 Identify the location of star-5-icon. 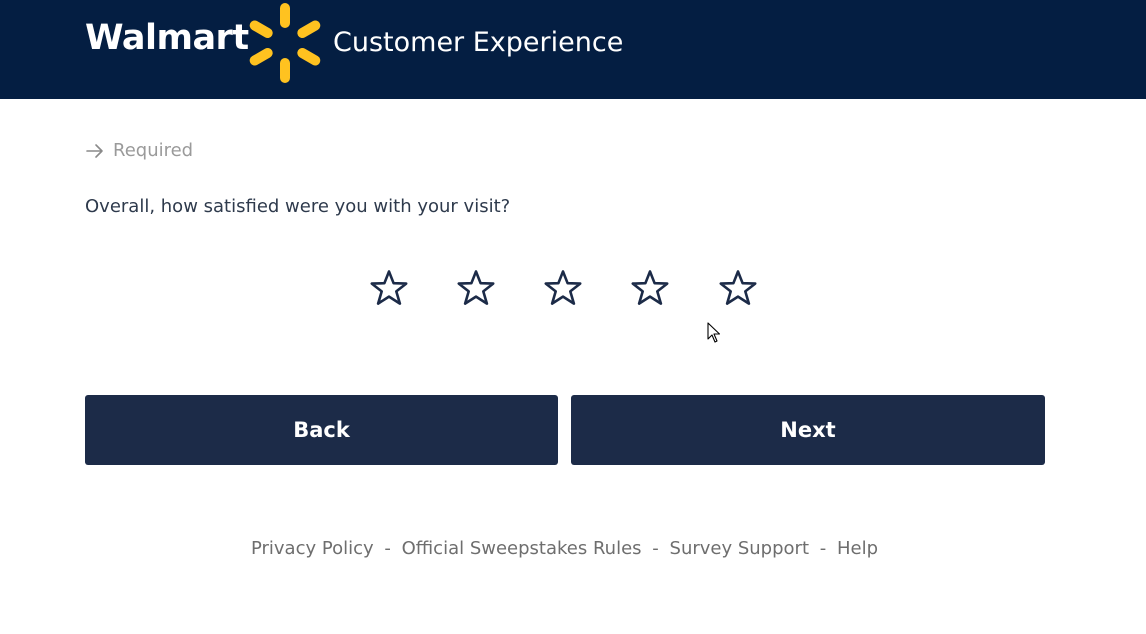
(738, 289).